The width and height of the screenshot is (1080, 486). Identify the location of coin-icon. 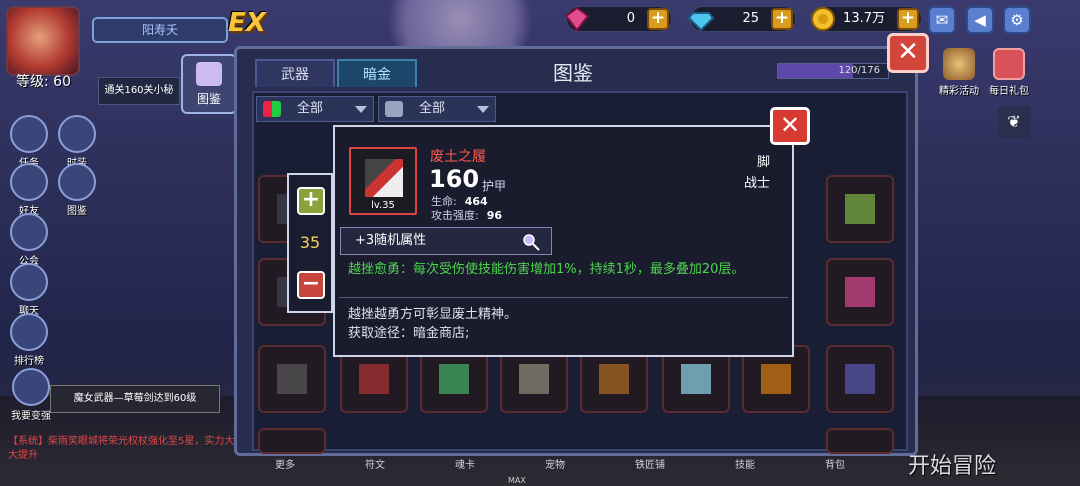
(823, 19).